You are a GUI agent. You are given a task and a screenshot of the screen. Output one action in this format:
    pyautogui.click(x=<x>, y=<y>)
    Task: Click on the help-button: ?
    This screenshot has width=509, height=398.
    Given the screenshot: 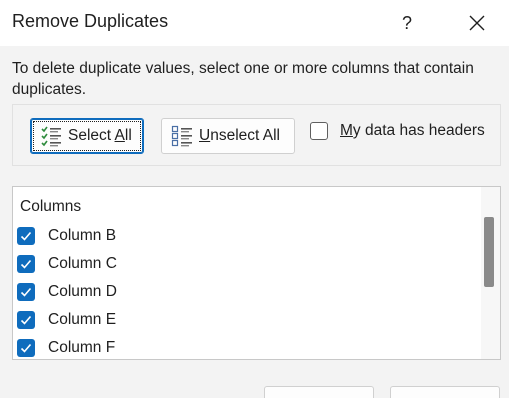 What is the action you would take?
    pyautogui.click(x=407, y=23)
    